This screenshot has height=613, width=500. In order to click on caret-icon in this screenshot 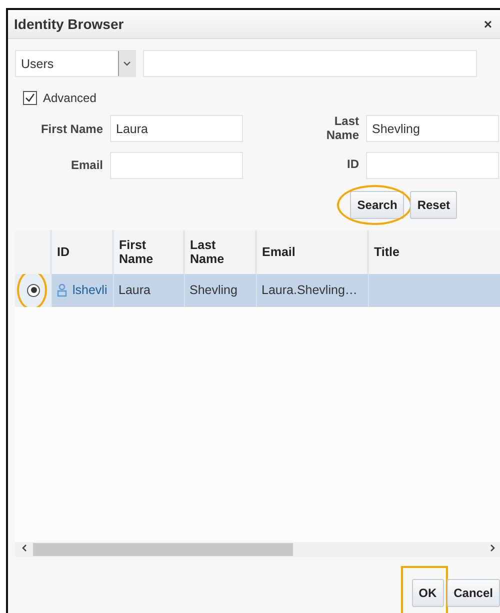, I will do `click(127, 63)`.